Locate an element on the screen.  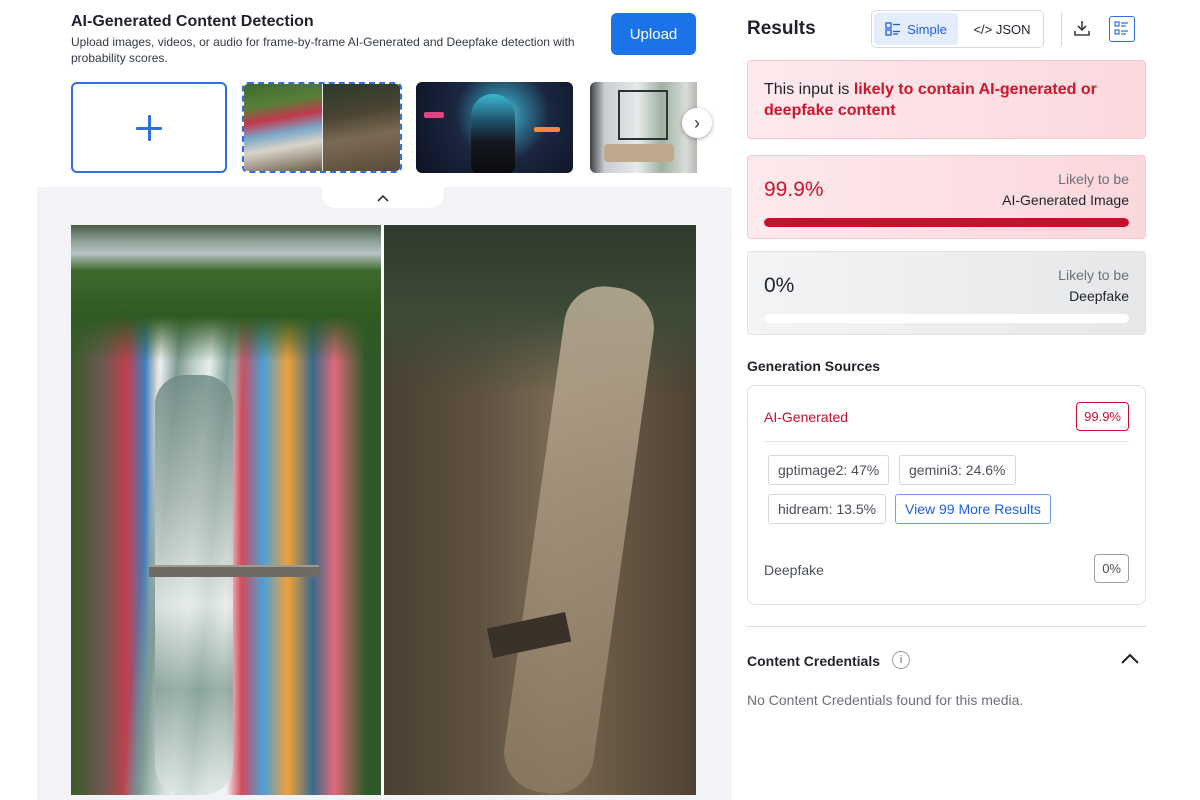
ai-generated-badge: 99.9% is located at coordinates (1102, 416).